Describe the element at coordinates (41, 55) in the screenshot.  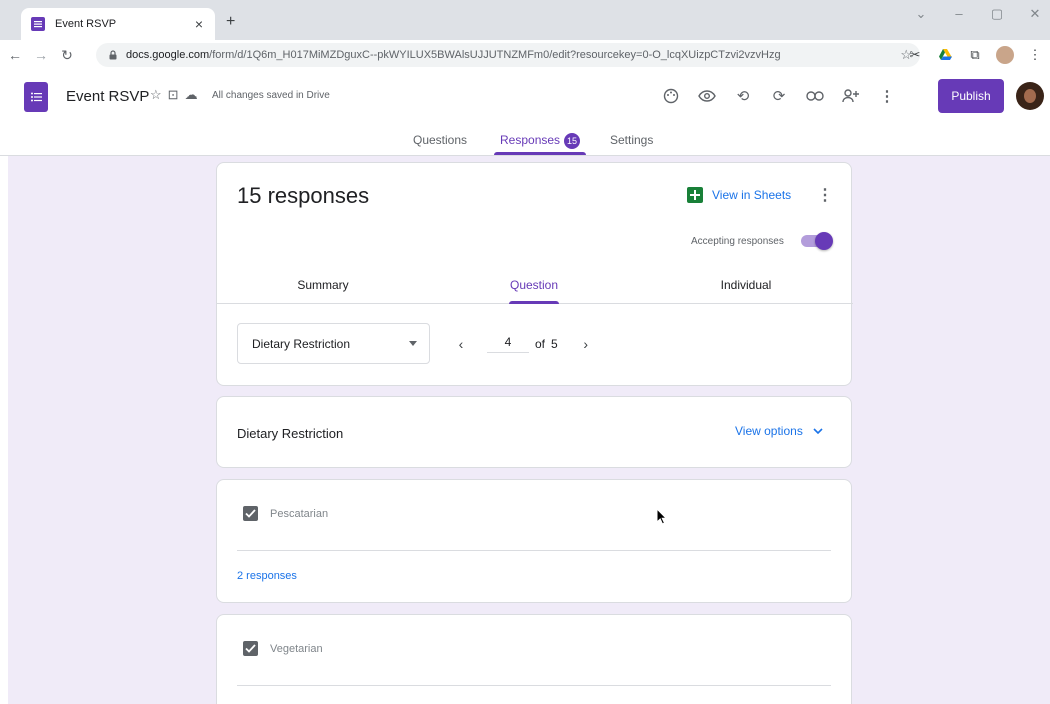
I see `forward-arrow-icon: →` at that location.